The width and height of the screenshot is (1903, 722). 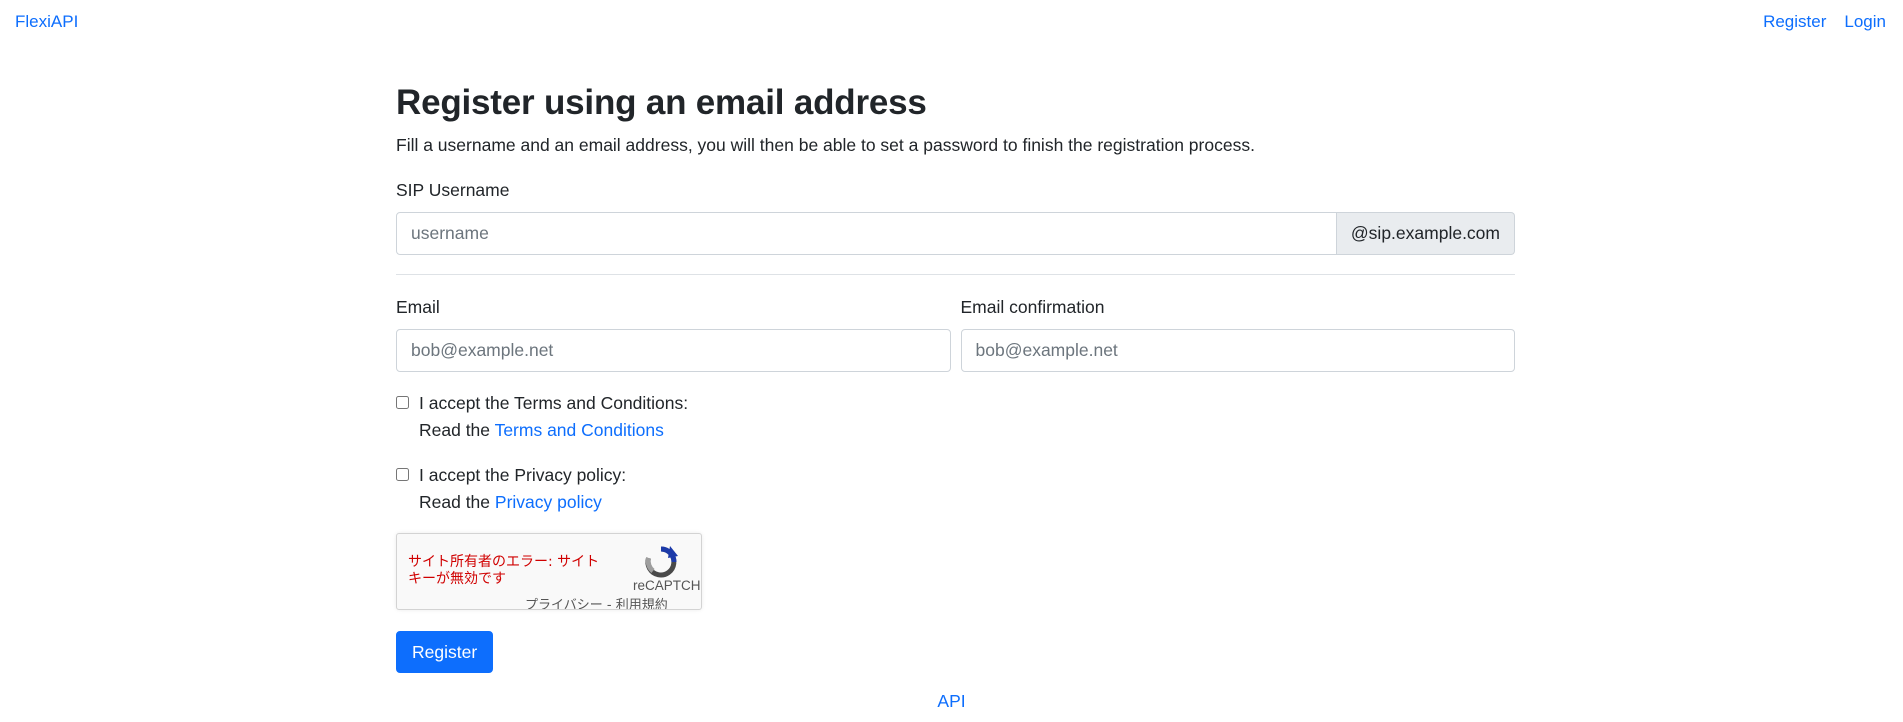 What do you see at coordinates (955, 333) in the screenshot?
I see `email-row: Email Email confirmation` at bounding box center [955, 333].